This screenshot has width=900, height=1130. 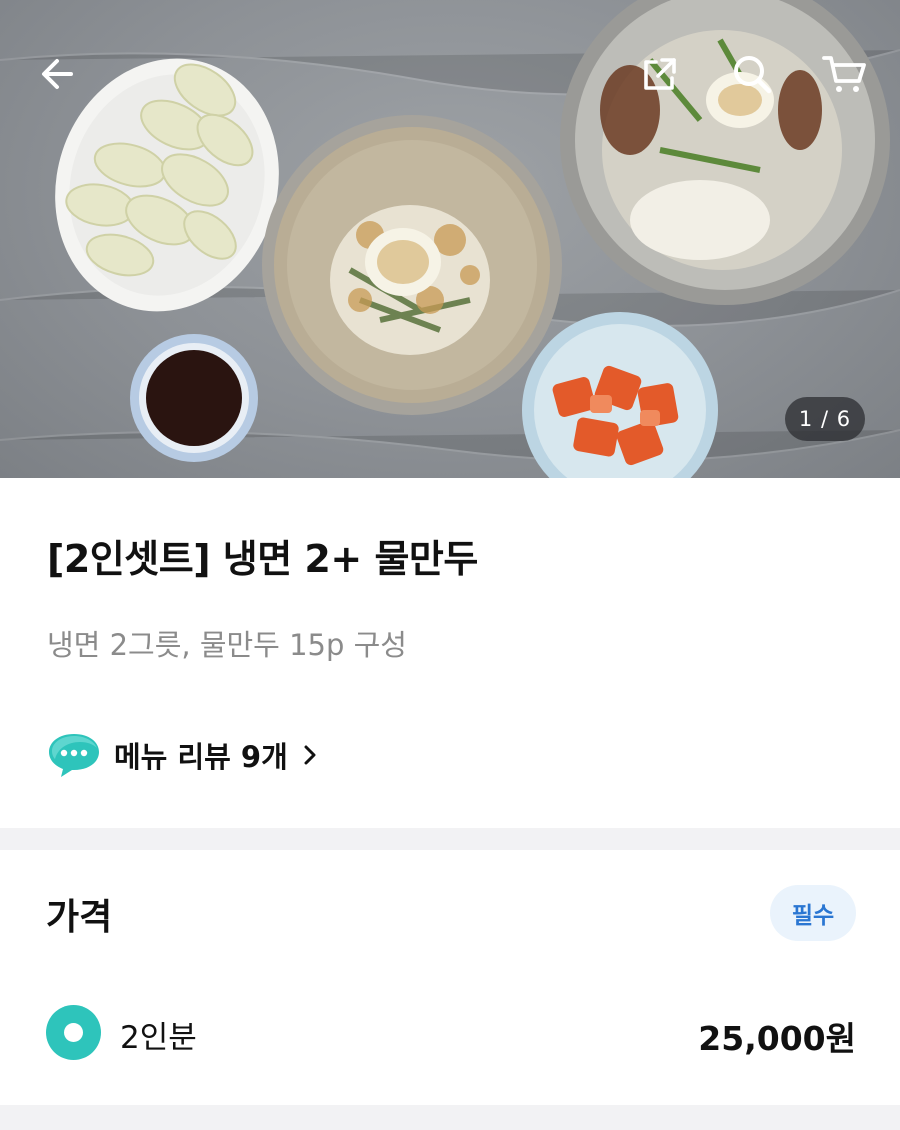 I want to click on required-badge: 필수, so click(x=813, y=913).